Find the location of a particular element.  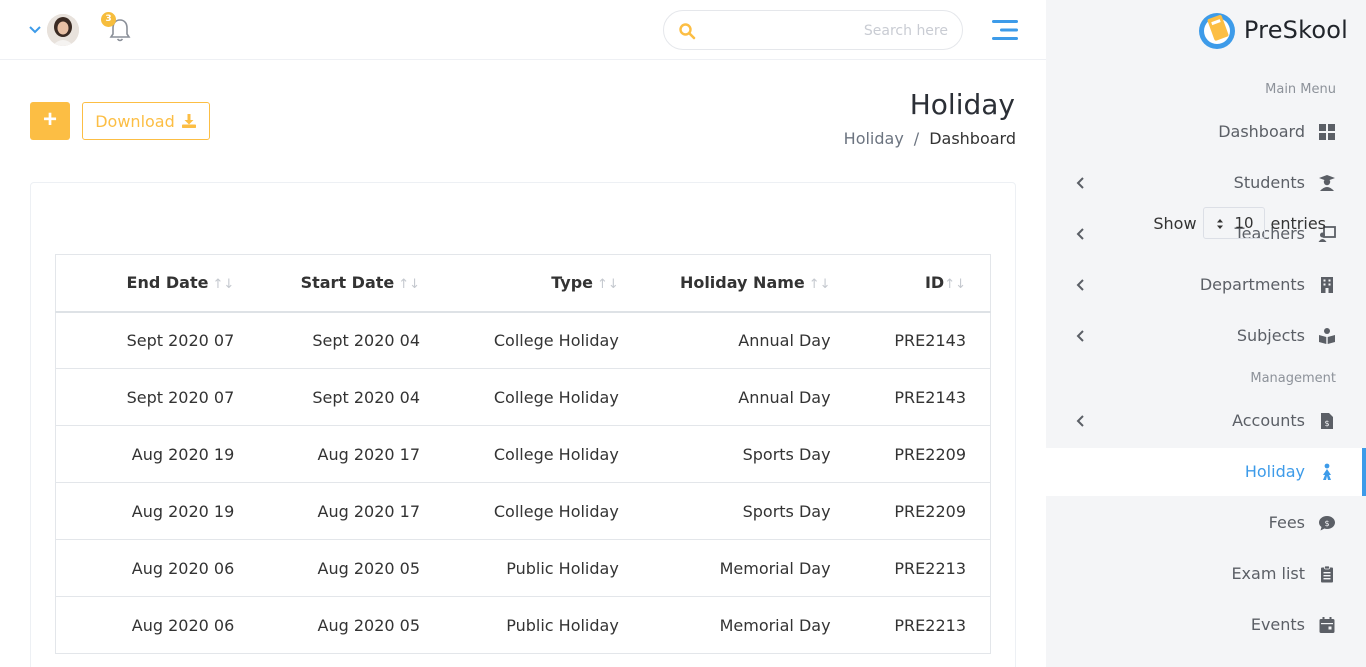

search-box is located at coordinates (813, 30).